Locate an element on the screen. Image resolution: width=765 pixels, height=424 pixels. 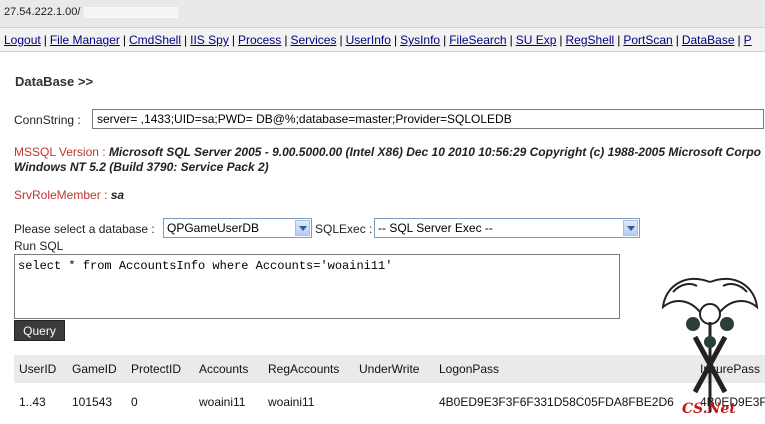
database-select-label: Please select a database : is located at coordinates (84, 229).